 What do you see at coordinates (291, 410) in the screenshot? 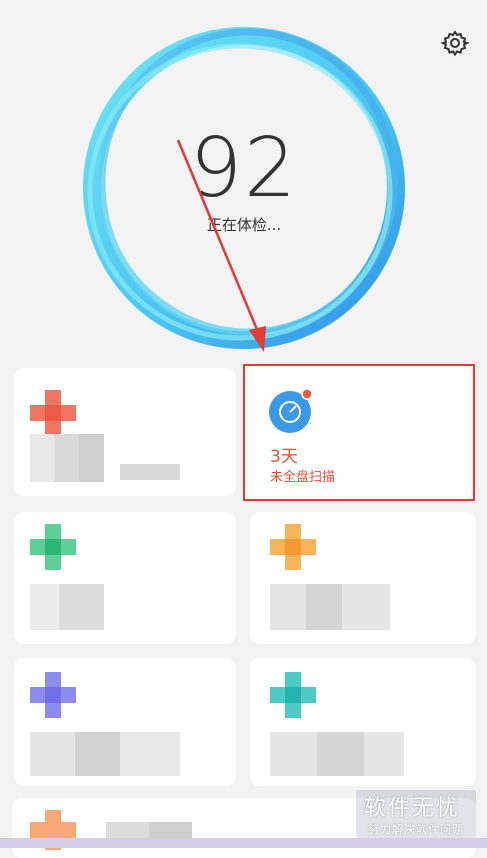
I see `timer-icon` at bounding box center [291, 410].